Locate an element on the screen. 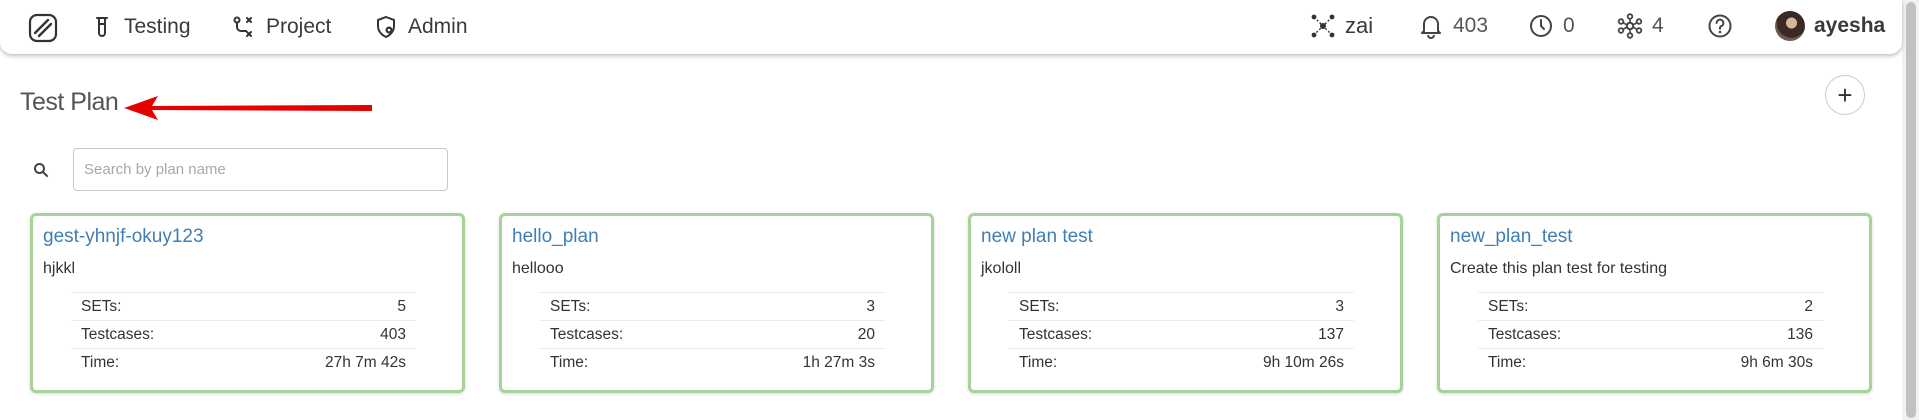  timers-button: 0 is located at coordinates (1551, 26).